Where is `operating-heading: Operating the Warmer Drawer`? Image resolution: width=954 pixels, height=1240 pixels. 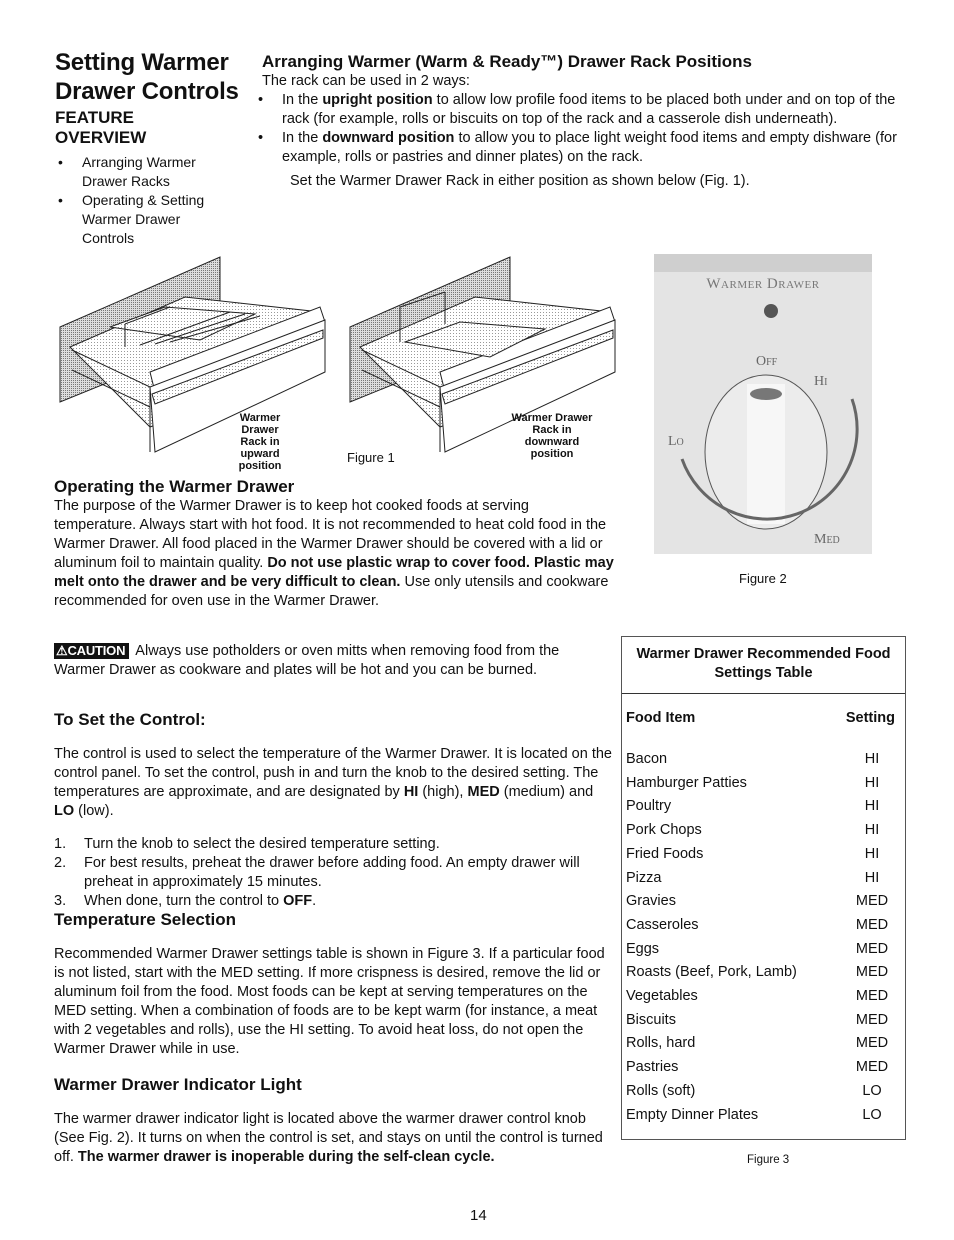 operating-heading: Operating the Warmer Drawer is located at coordinates (174, 486).